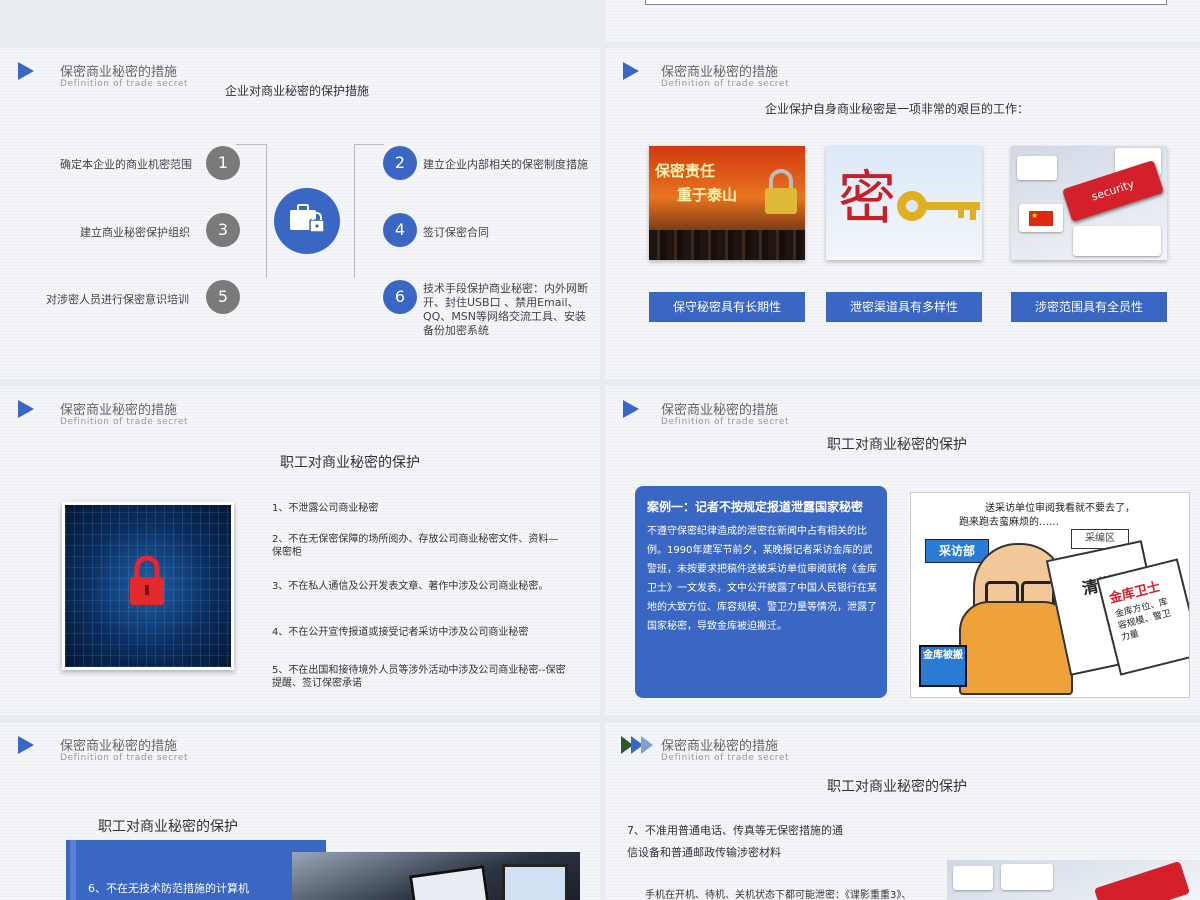 The width and height of the screenshot is (1200, 900). I want to click on security-key: security, so click(1113, 191).